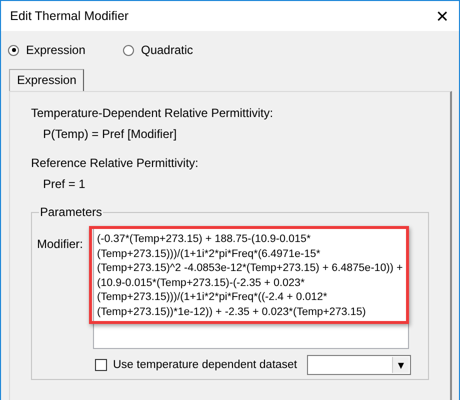  I want to click on dataset-dropdown: ▼, so click(359, 365).